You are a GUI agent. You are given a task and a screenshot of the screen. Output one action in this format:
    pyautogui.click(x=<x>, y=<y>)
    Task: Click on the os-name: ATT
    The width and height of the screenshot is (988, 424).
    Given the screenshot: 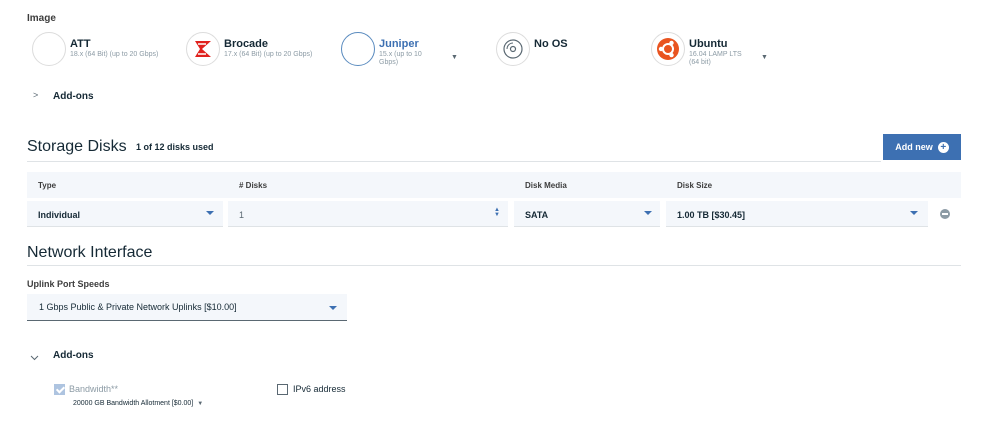 What is the action you would take?
    pyautogui.click(x=80, y=44)
    